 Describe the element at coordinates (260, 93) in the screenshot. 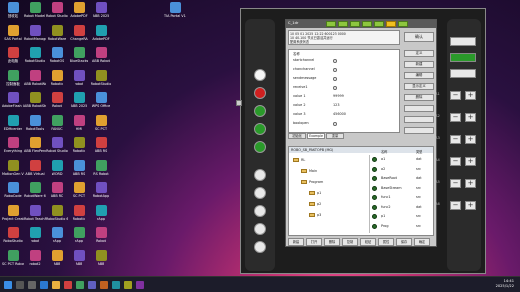

I see `stop-button` at that location.